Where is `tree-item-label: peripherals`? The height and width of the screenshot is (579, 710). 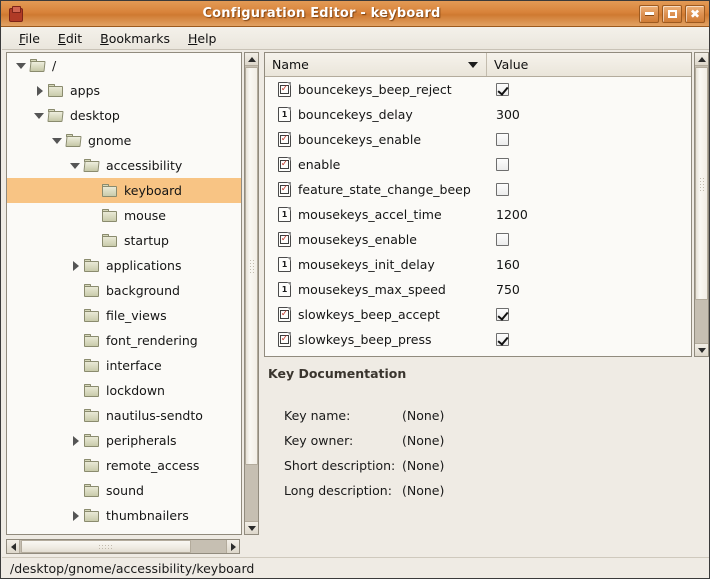
tree-item-label: peripherals is located at coordinates (141, 440).